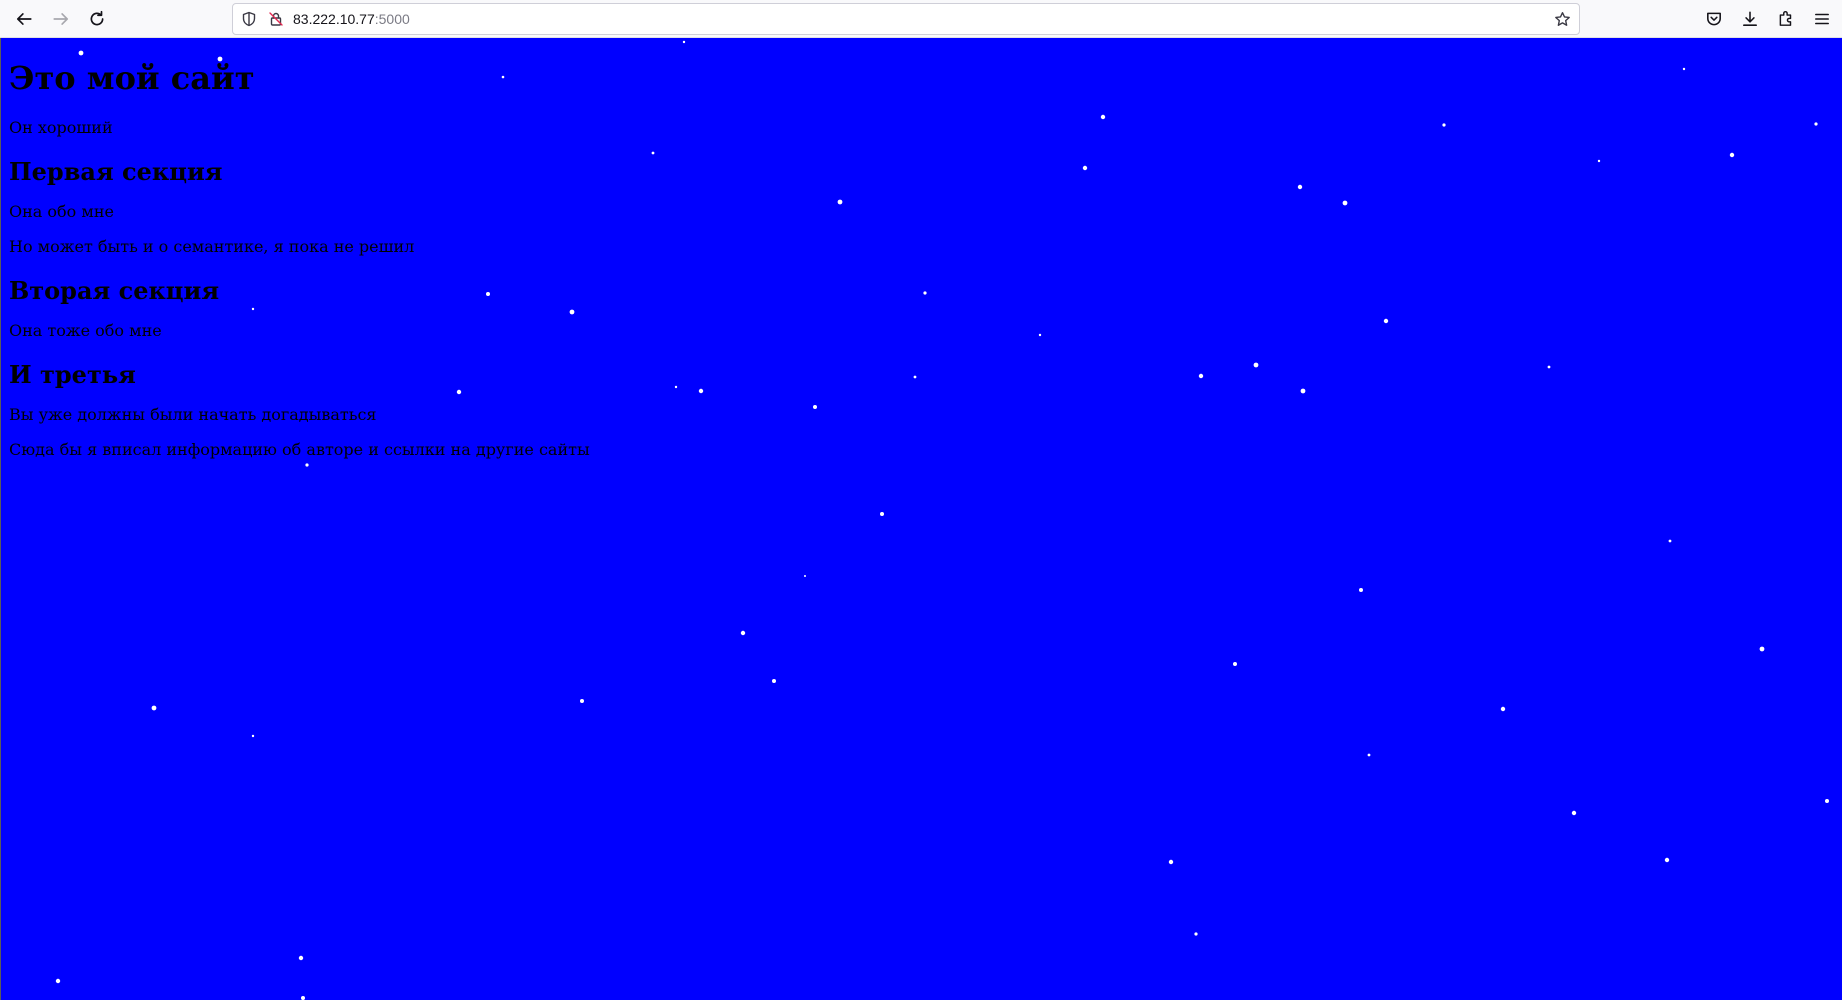 Image resolution: width=1842 pixels, height=1000 pixels. I want to click on section-paragraph: Она тоже обо мне, so click(85, 330).